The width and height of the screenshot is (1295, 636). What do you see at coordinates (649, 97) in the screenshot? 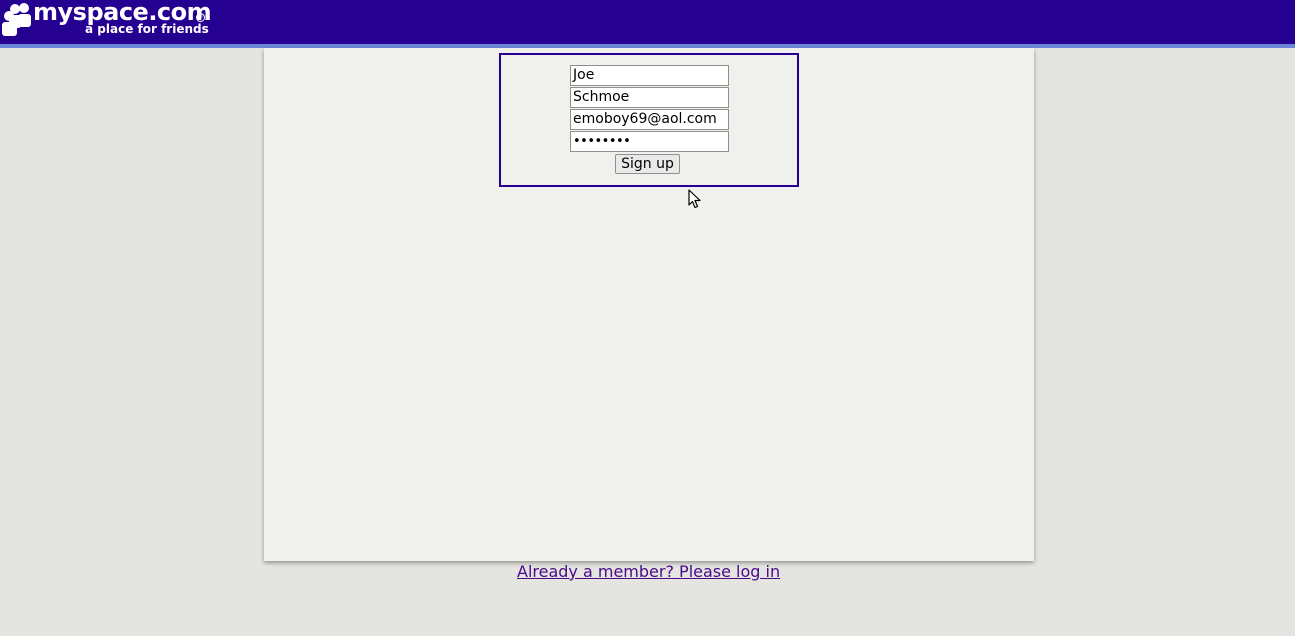
I see `last-name-field: Schmoe` at bounding box center [649, 97].